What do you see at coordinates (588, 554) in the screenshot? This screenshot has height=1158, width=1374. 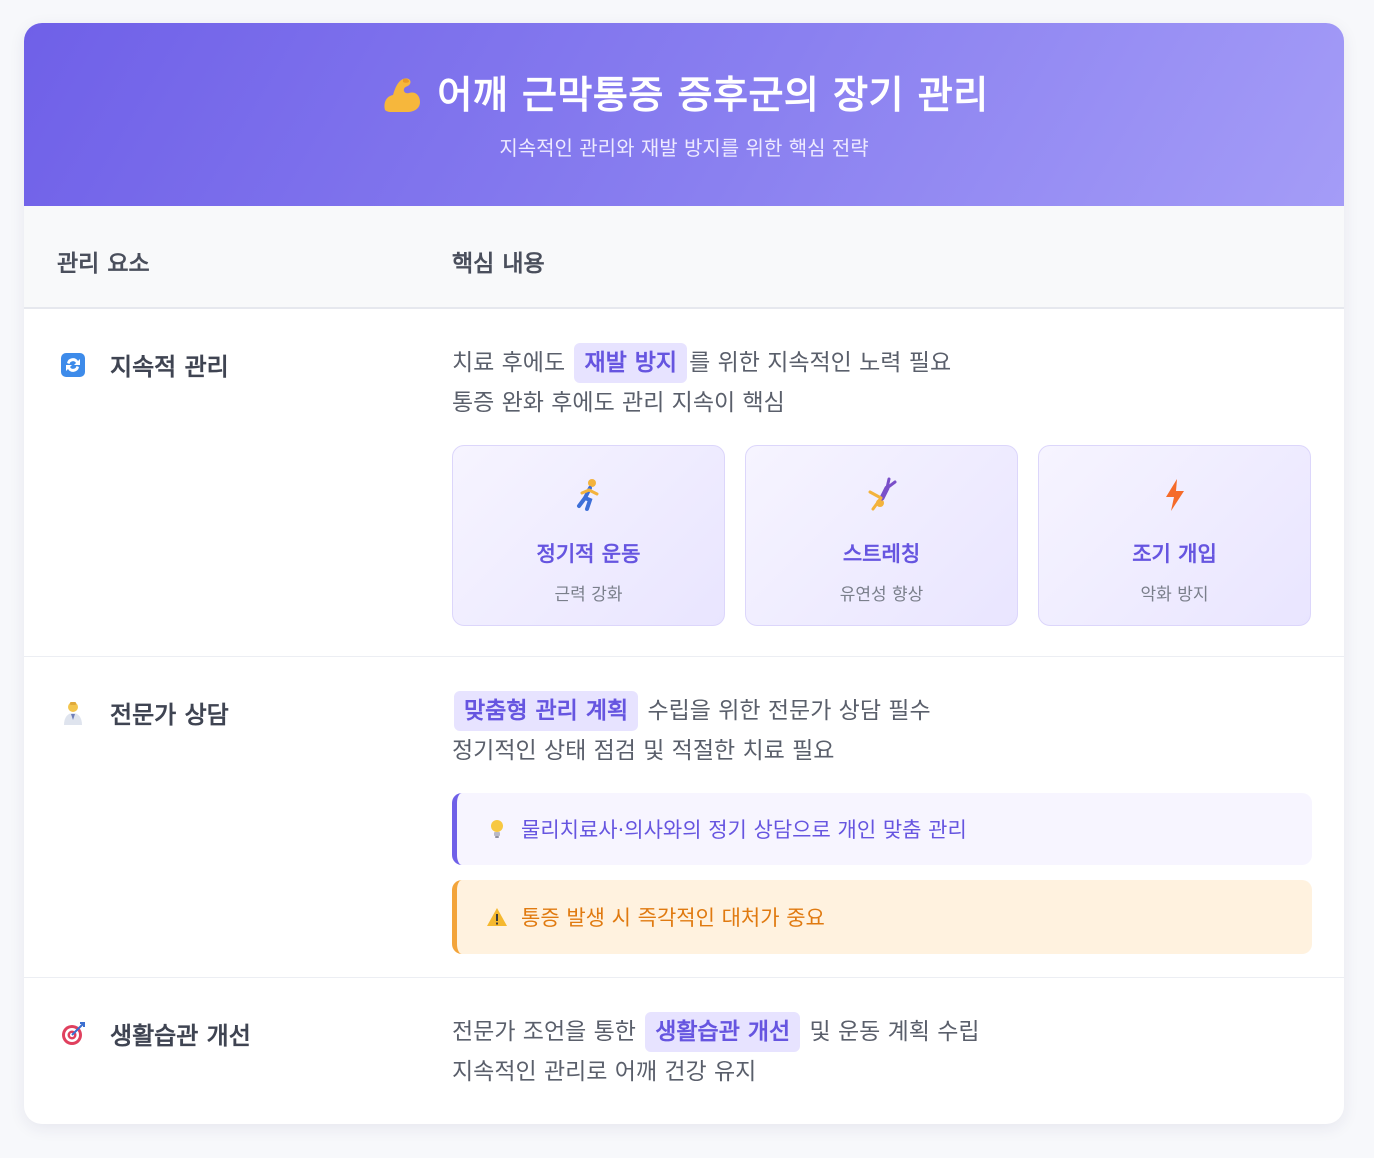 I see `feature-box-title: 정기적 운동` at bounding box center [588, 554].